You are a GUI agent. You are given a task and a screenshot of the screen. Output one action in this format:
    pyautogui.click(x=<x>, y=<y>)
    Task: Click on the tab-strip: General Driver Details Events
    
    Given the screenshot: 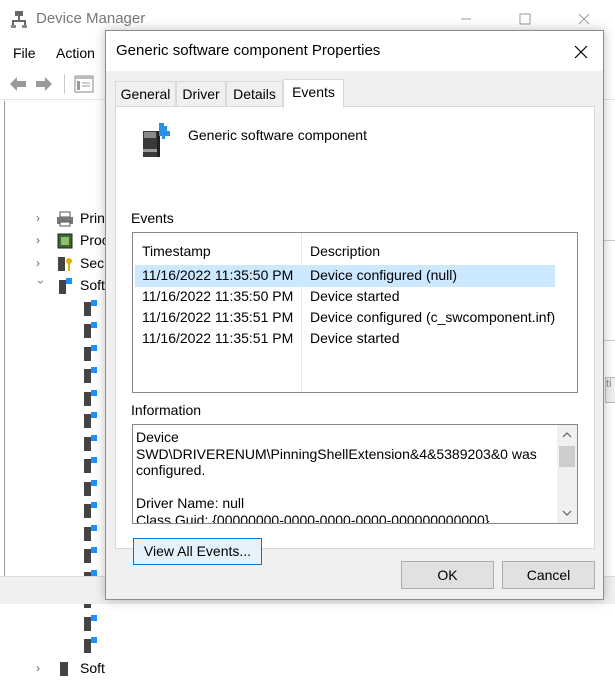 What is the action you would take?
    pyautogui.click(x=354, y=89)
    